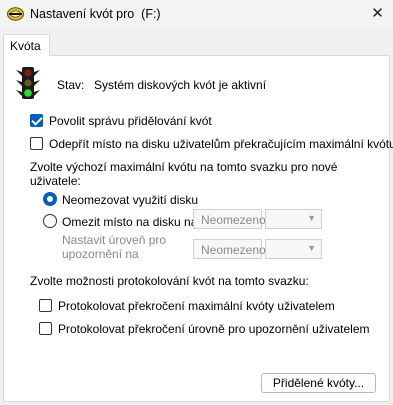 This screenshot has width=393, height=405. What do you see at coordinates (180, 85) in the screenshot?
I see `status-value: Systém diskových kvót je aktivní` at bounding box center [180, 85].